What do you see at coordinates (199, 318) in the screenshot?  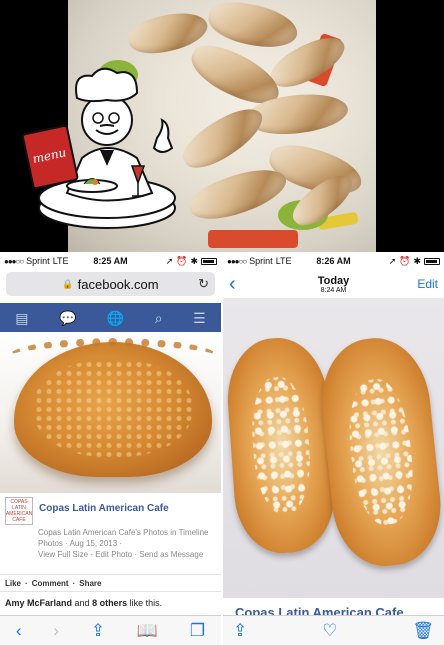 I see `menu-icon: ☰` at bounding box center [199, 318].